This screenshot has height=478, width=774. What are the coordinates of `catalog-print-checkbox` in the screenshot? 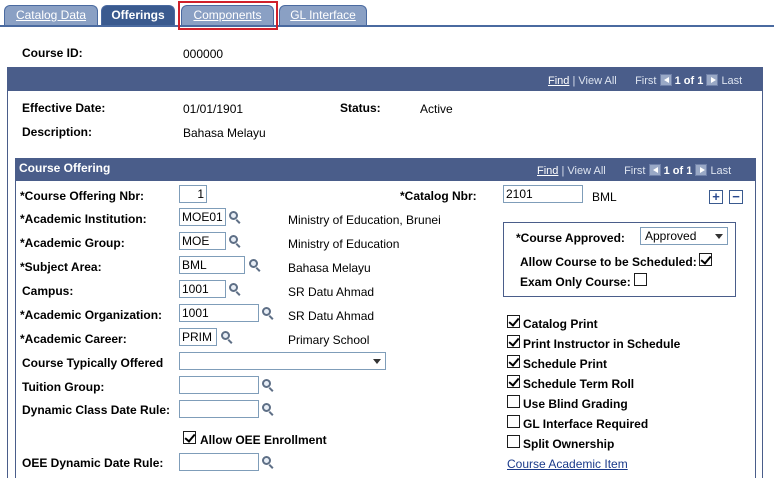 It's located at (513, 321).